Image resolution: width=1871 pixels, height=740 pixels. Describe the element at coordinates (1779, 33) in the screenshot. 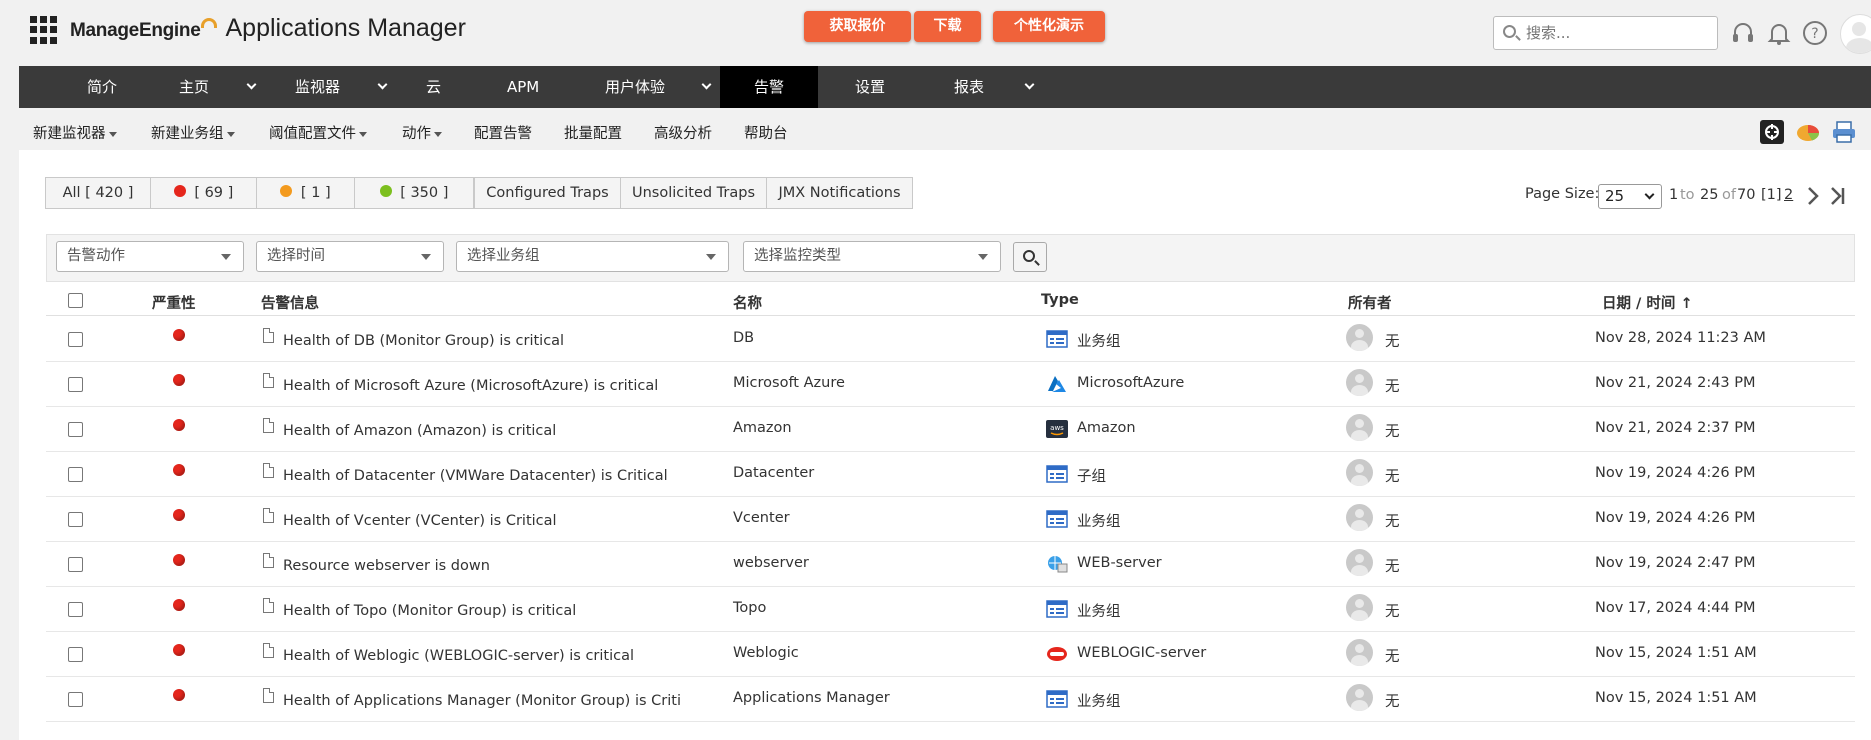

I see `bell-icon` at that location.